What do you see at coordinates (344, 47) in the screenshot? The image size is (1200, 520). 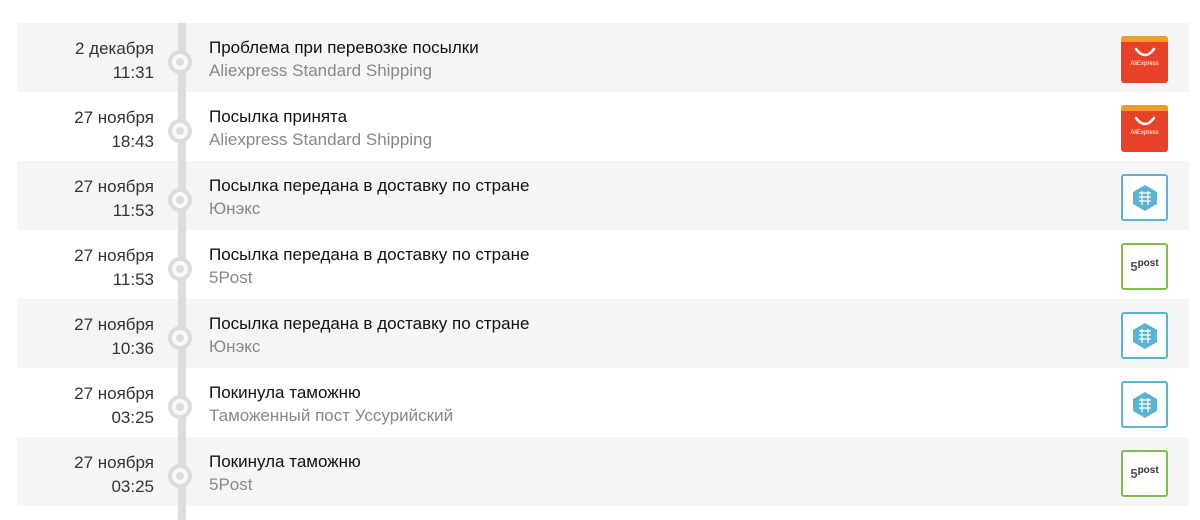 I see `event-title: Проблема при перевозке посылки` at bounding box center [344, 47].